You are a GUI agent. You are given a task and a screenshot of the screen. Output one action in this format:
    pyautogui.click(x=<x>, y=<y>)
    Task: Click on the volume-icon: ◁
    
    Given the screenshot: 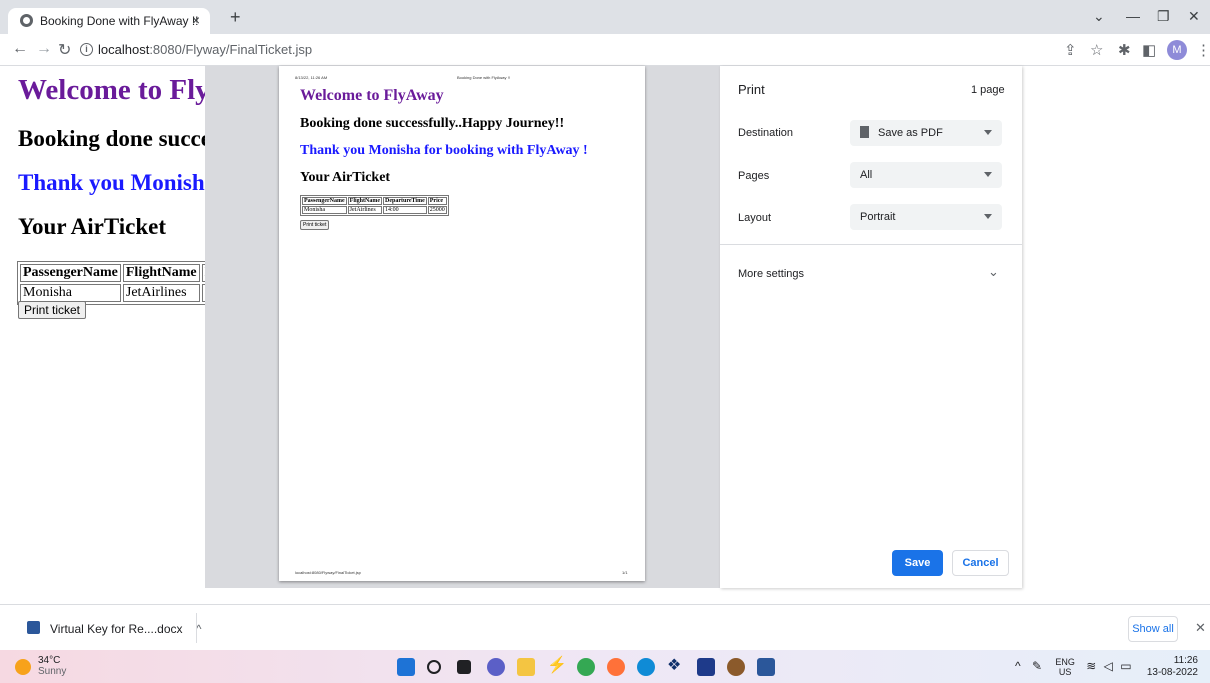 What is the action you would take?
    pyautogui.click(x=1108, y=666)
    